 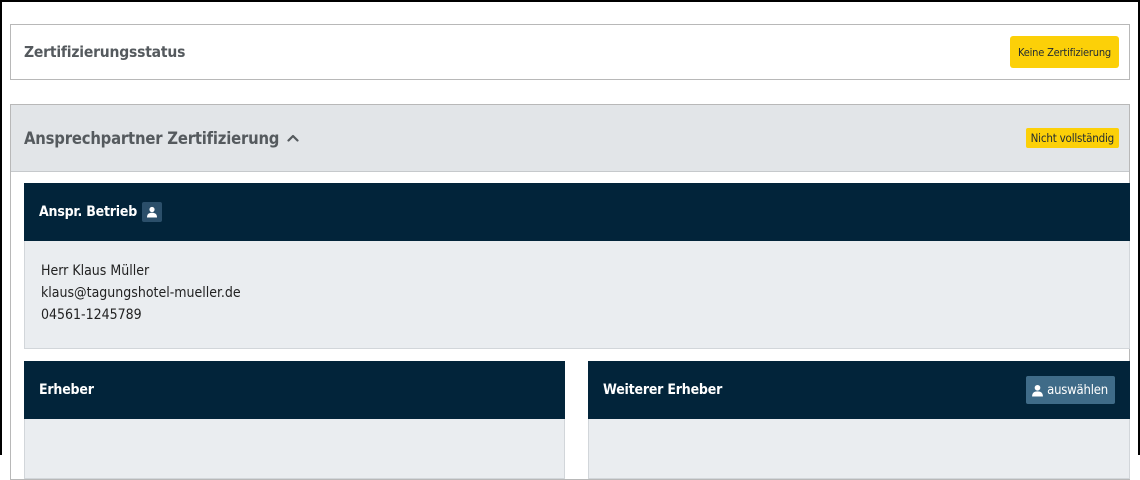 What do you see at coordinates (663, 390) in the screenshot?
I see `additional-collector-title: Weiterer Erheber` at bounding box center [663, 390].